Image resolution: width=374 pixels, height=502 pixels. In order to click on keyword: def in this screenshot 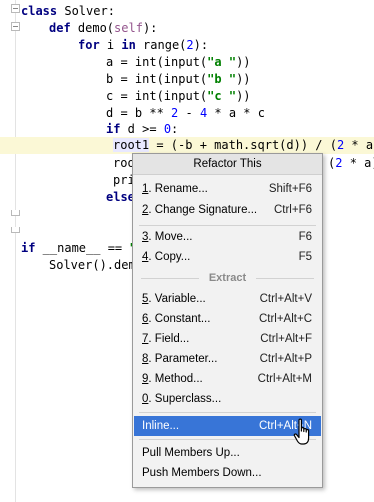, I will do `click(60, 28)`.